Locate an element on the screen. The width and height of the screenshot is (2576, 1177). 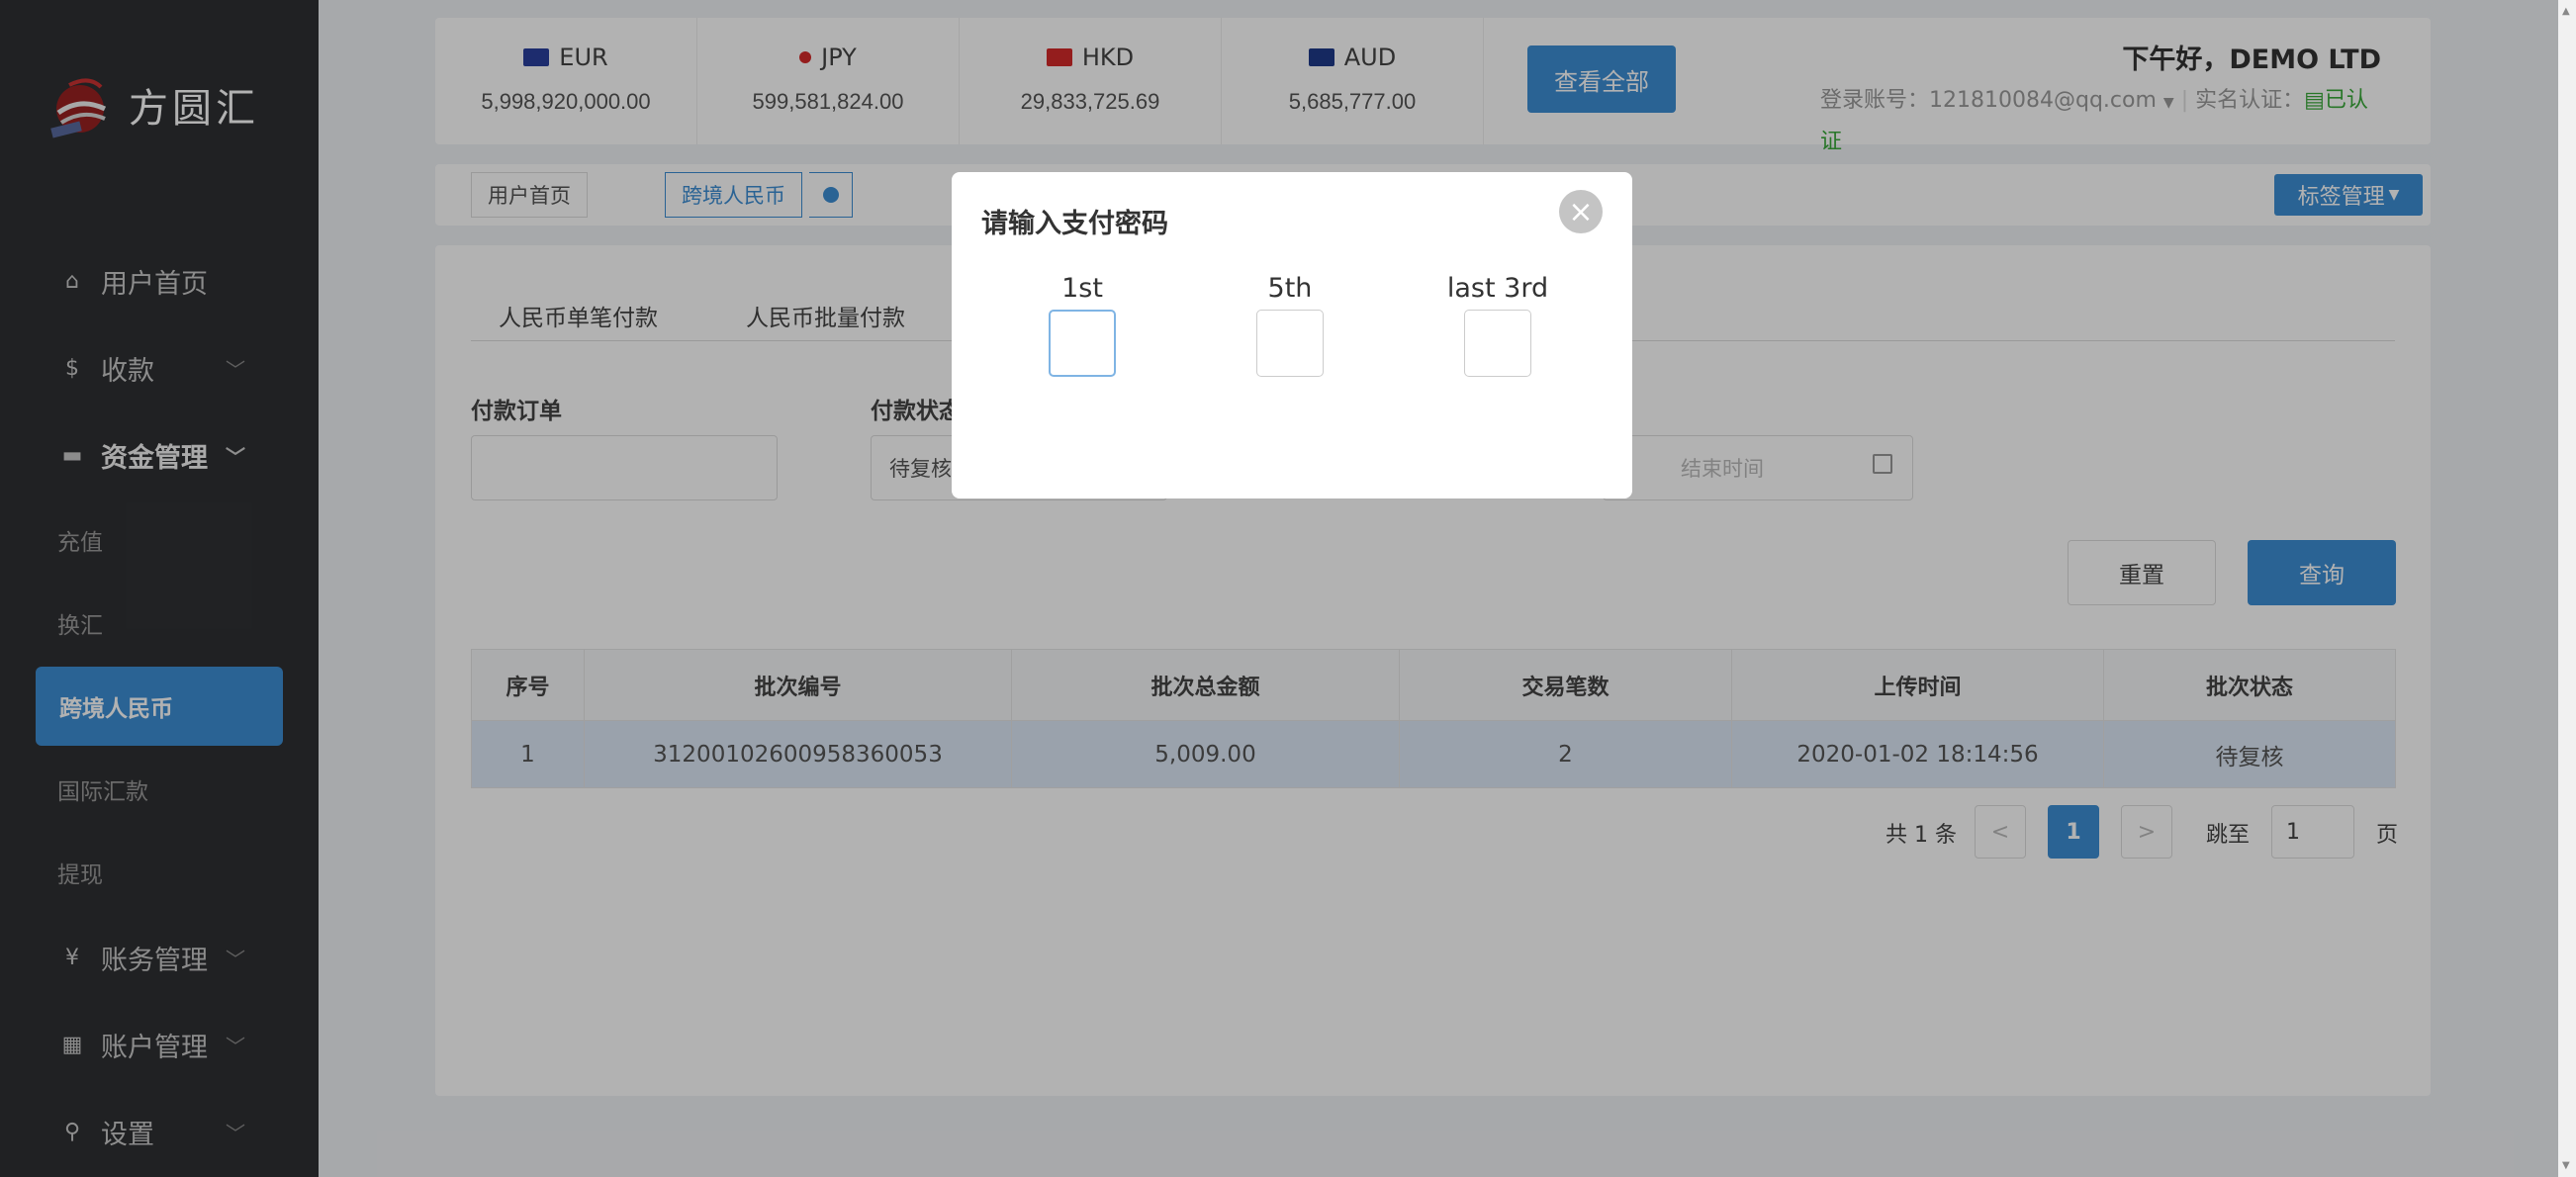
password-char-label: 5th is located at coordinates (1290, 288).